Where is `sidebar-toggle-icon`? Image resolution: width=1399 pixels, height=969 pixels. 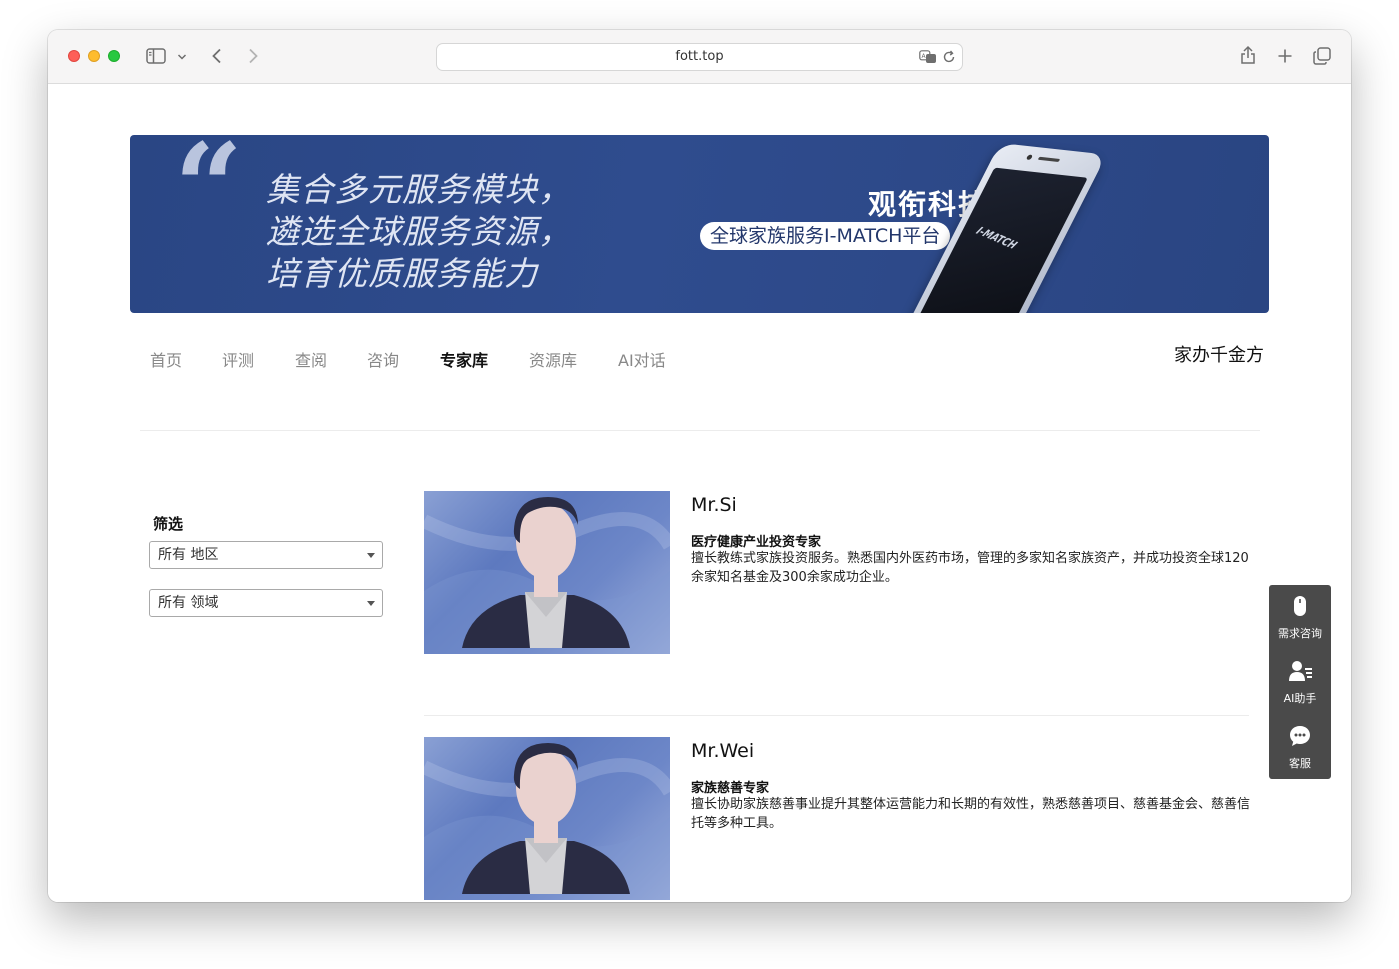
sidebar-toggle-icon is located at coordinates (156, 56).